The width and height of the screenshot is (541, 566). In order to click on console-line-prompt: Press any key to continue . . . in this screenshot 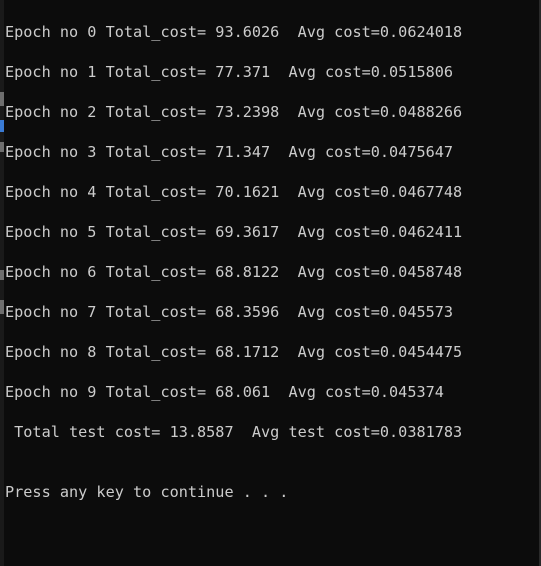, I will do `click(147, 492)`.